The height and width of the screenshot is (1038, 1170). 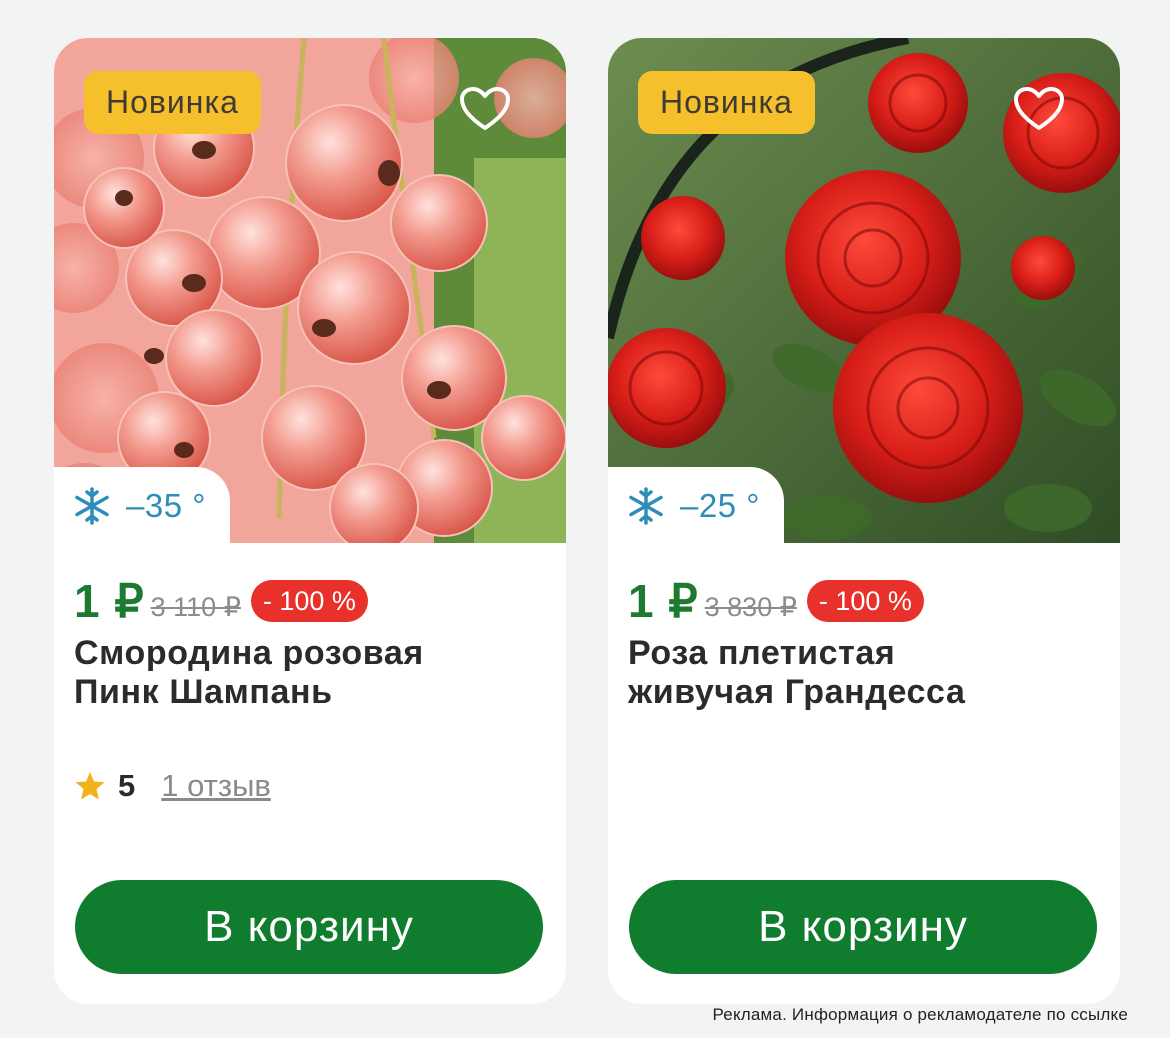 I want to click on frost-temperature: –25 °, so click(x=720, y=505).